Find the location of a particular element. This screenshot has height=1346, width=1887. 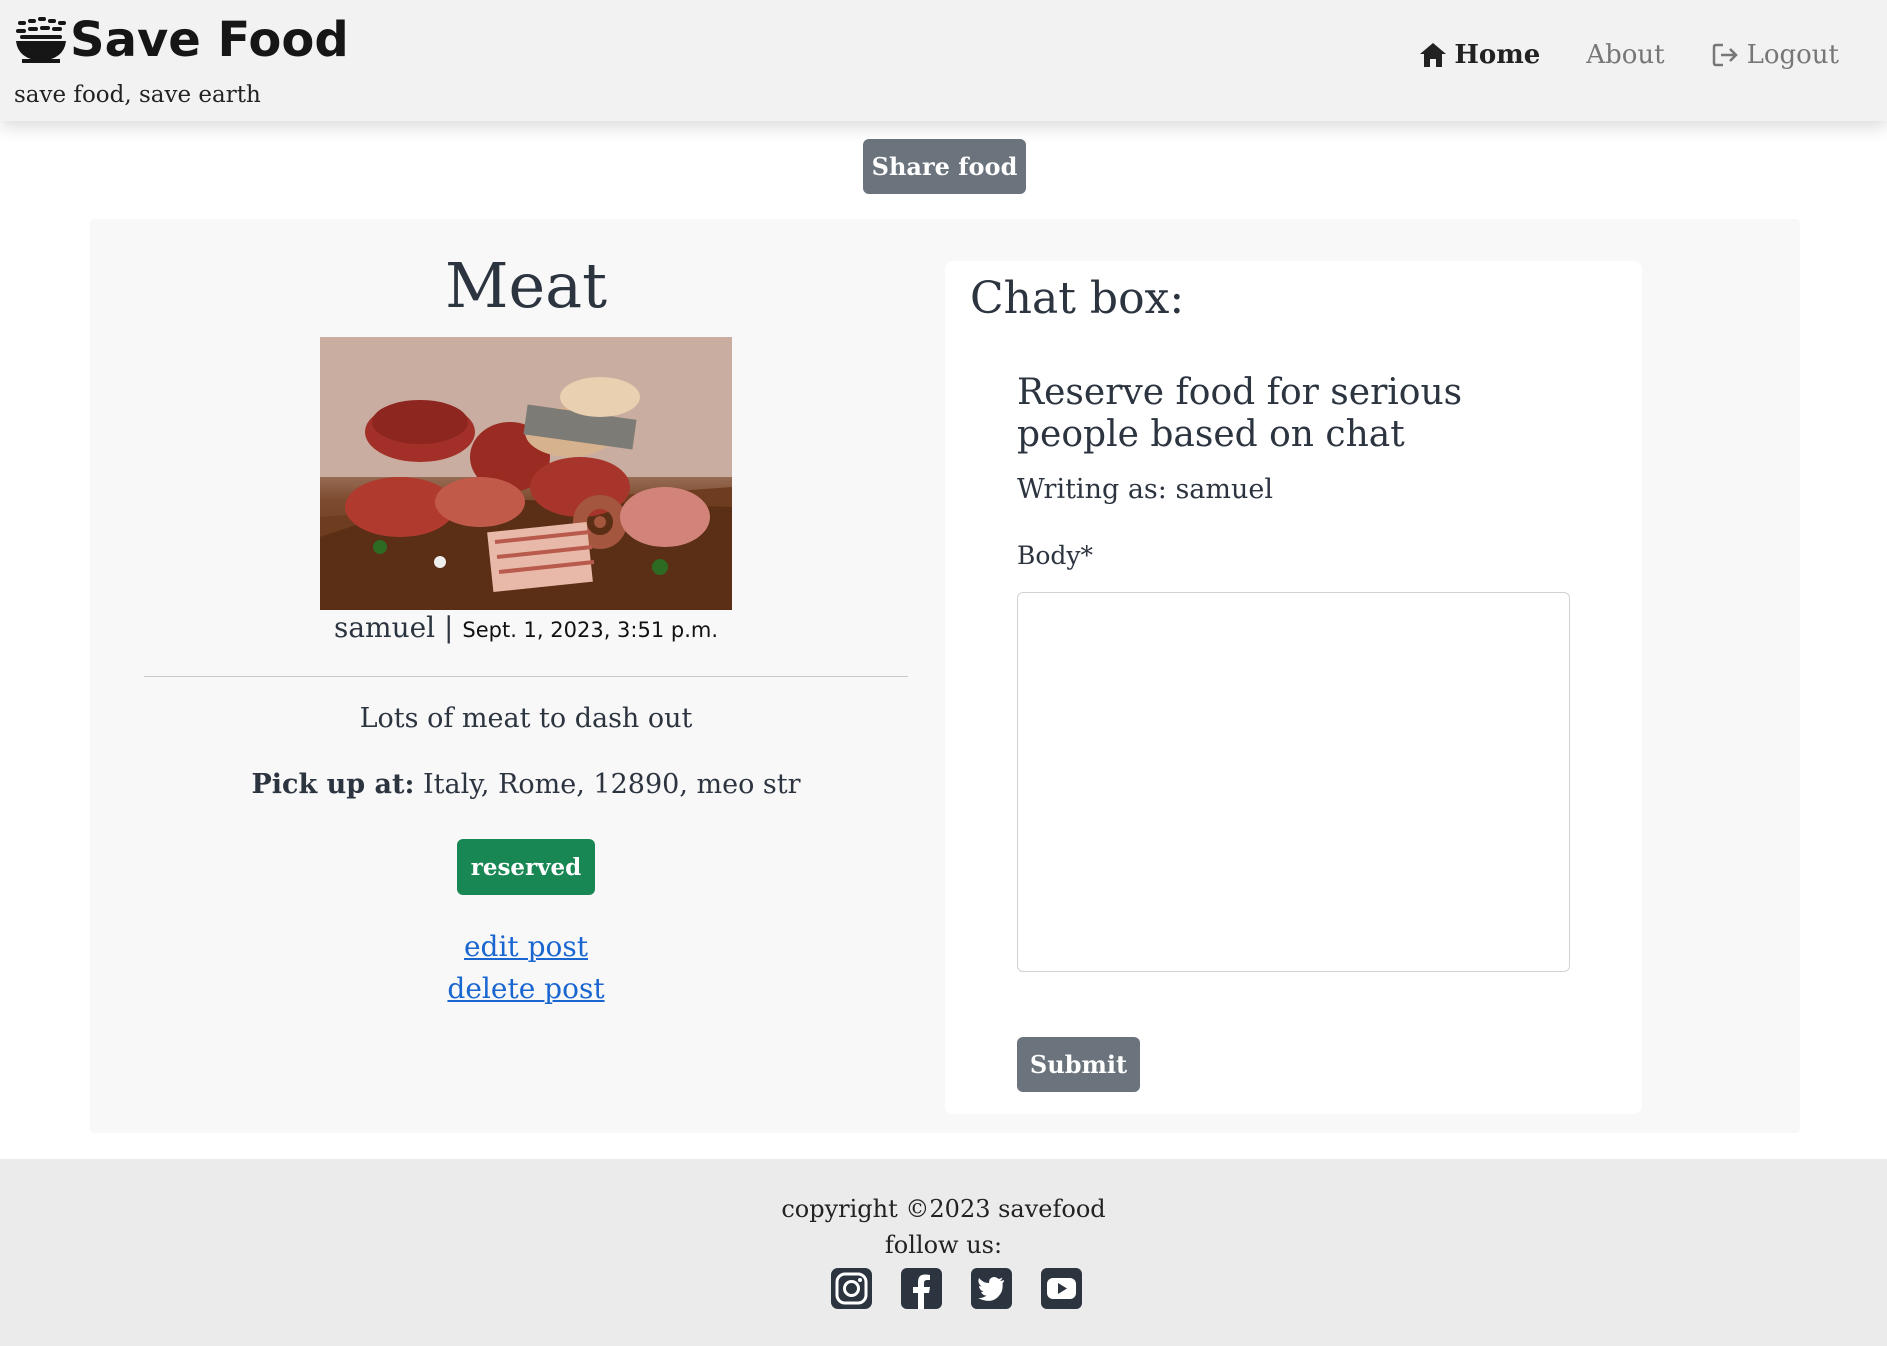

nav-about-label: About is located at coordinates (1625, 55).